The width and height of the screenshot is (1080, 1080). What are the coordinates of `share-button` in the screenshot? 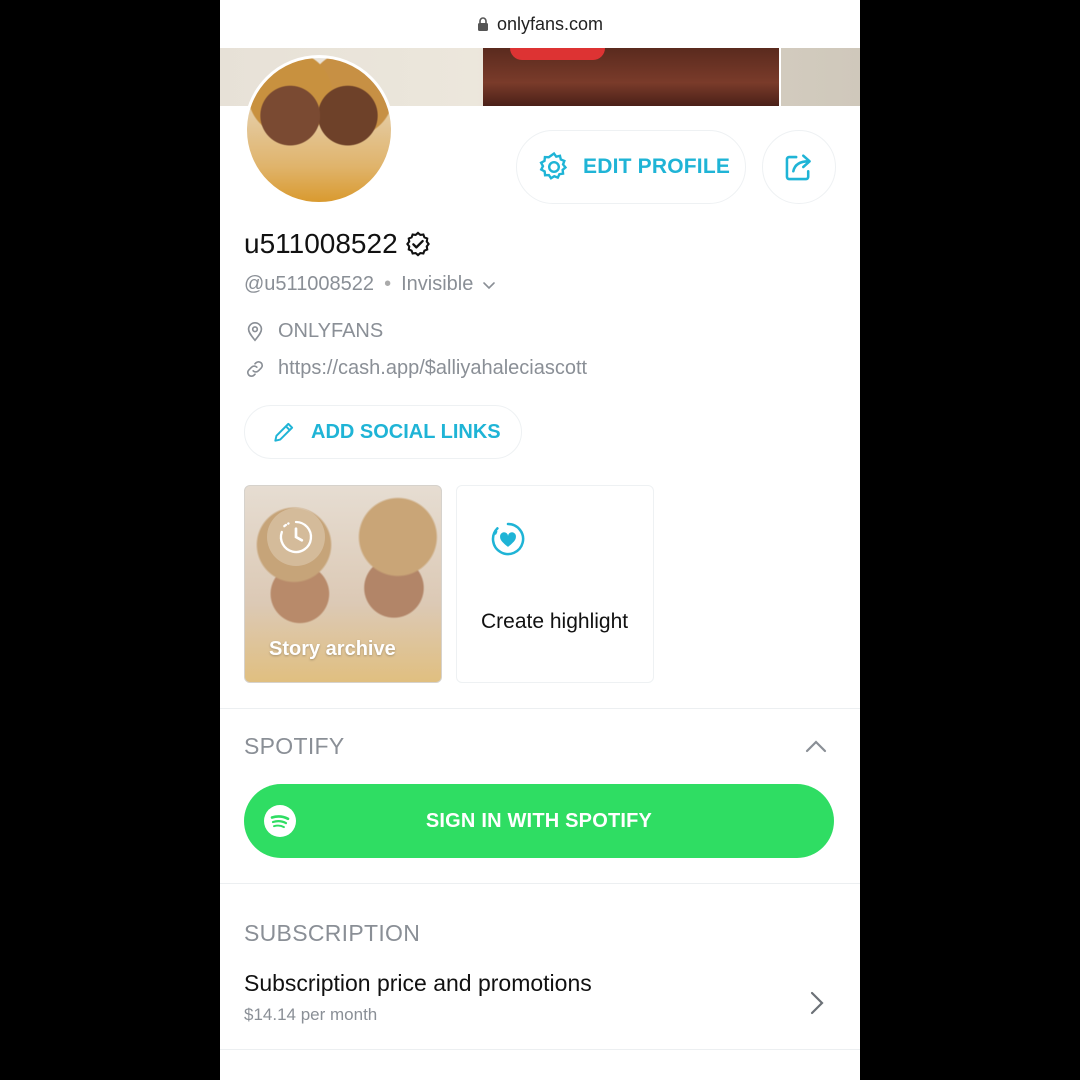 It's located at (799, 167).